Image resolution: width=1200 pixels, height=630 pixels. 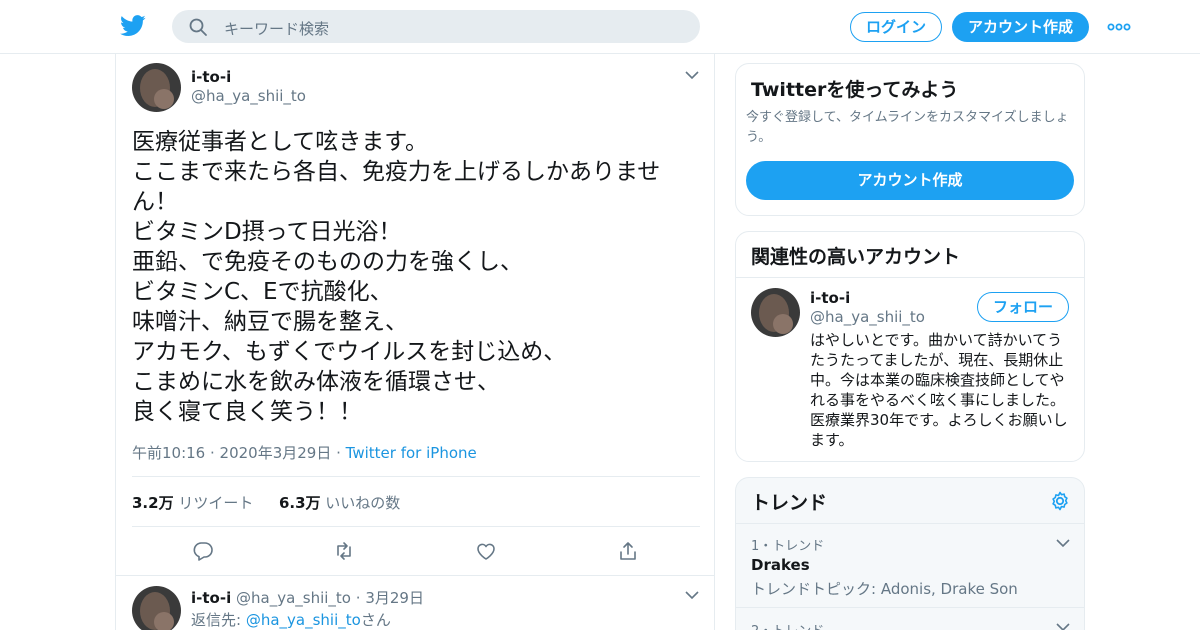 What do you see at coordinates (270, 322) in the screenshot?
I see `tweet-line: 味噌汁、納豆で腸を整え、` at bounding box center [270, 322].